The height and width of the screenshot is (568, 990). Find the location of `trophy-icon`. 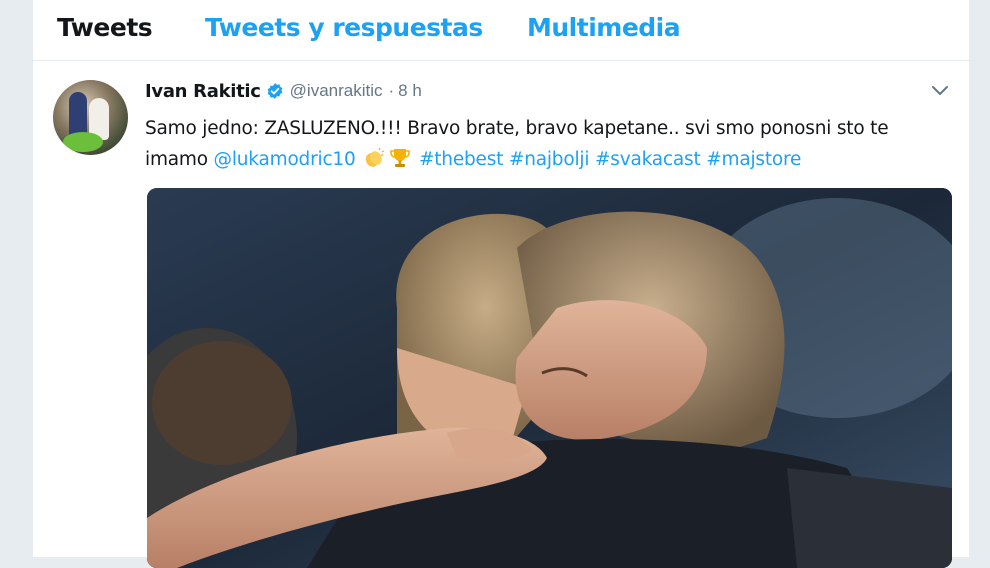

trophy-icon is located at coordinates (400, 158).